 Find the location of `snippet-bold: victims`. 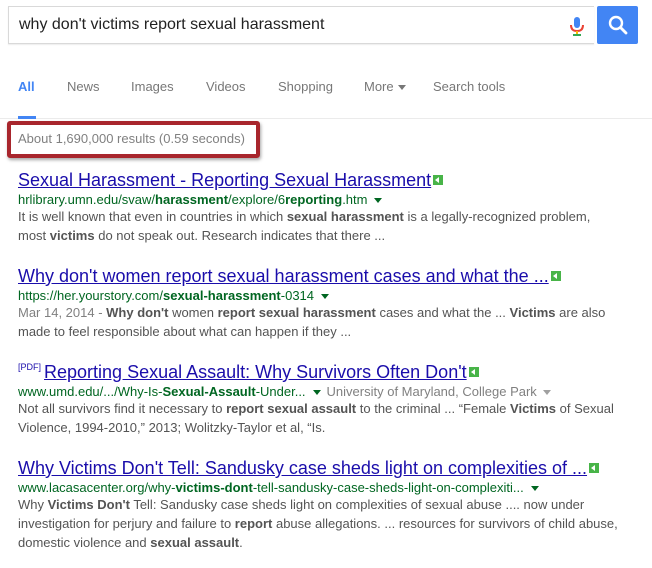

snippet-bold: victims is located at coordinates (72, 235).